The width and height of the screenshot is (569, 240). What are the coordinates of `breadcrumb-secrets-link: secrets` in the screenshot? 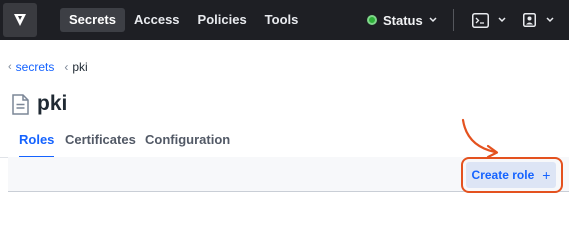 It's located at (35, 67).